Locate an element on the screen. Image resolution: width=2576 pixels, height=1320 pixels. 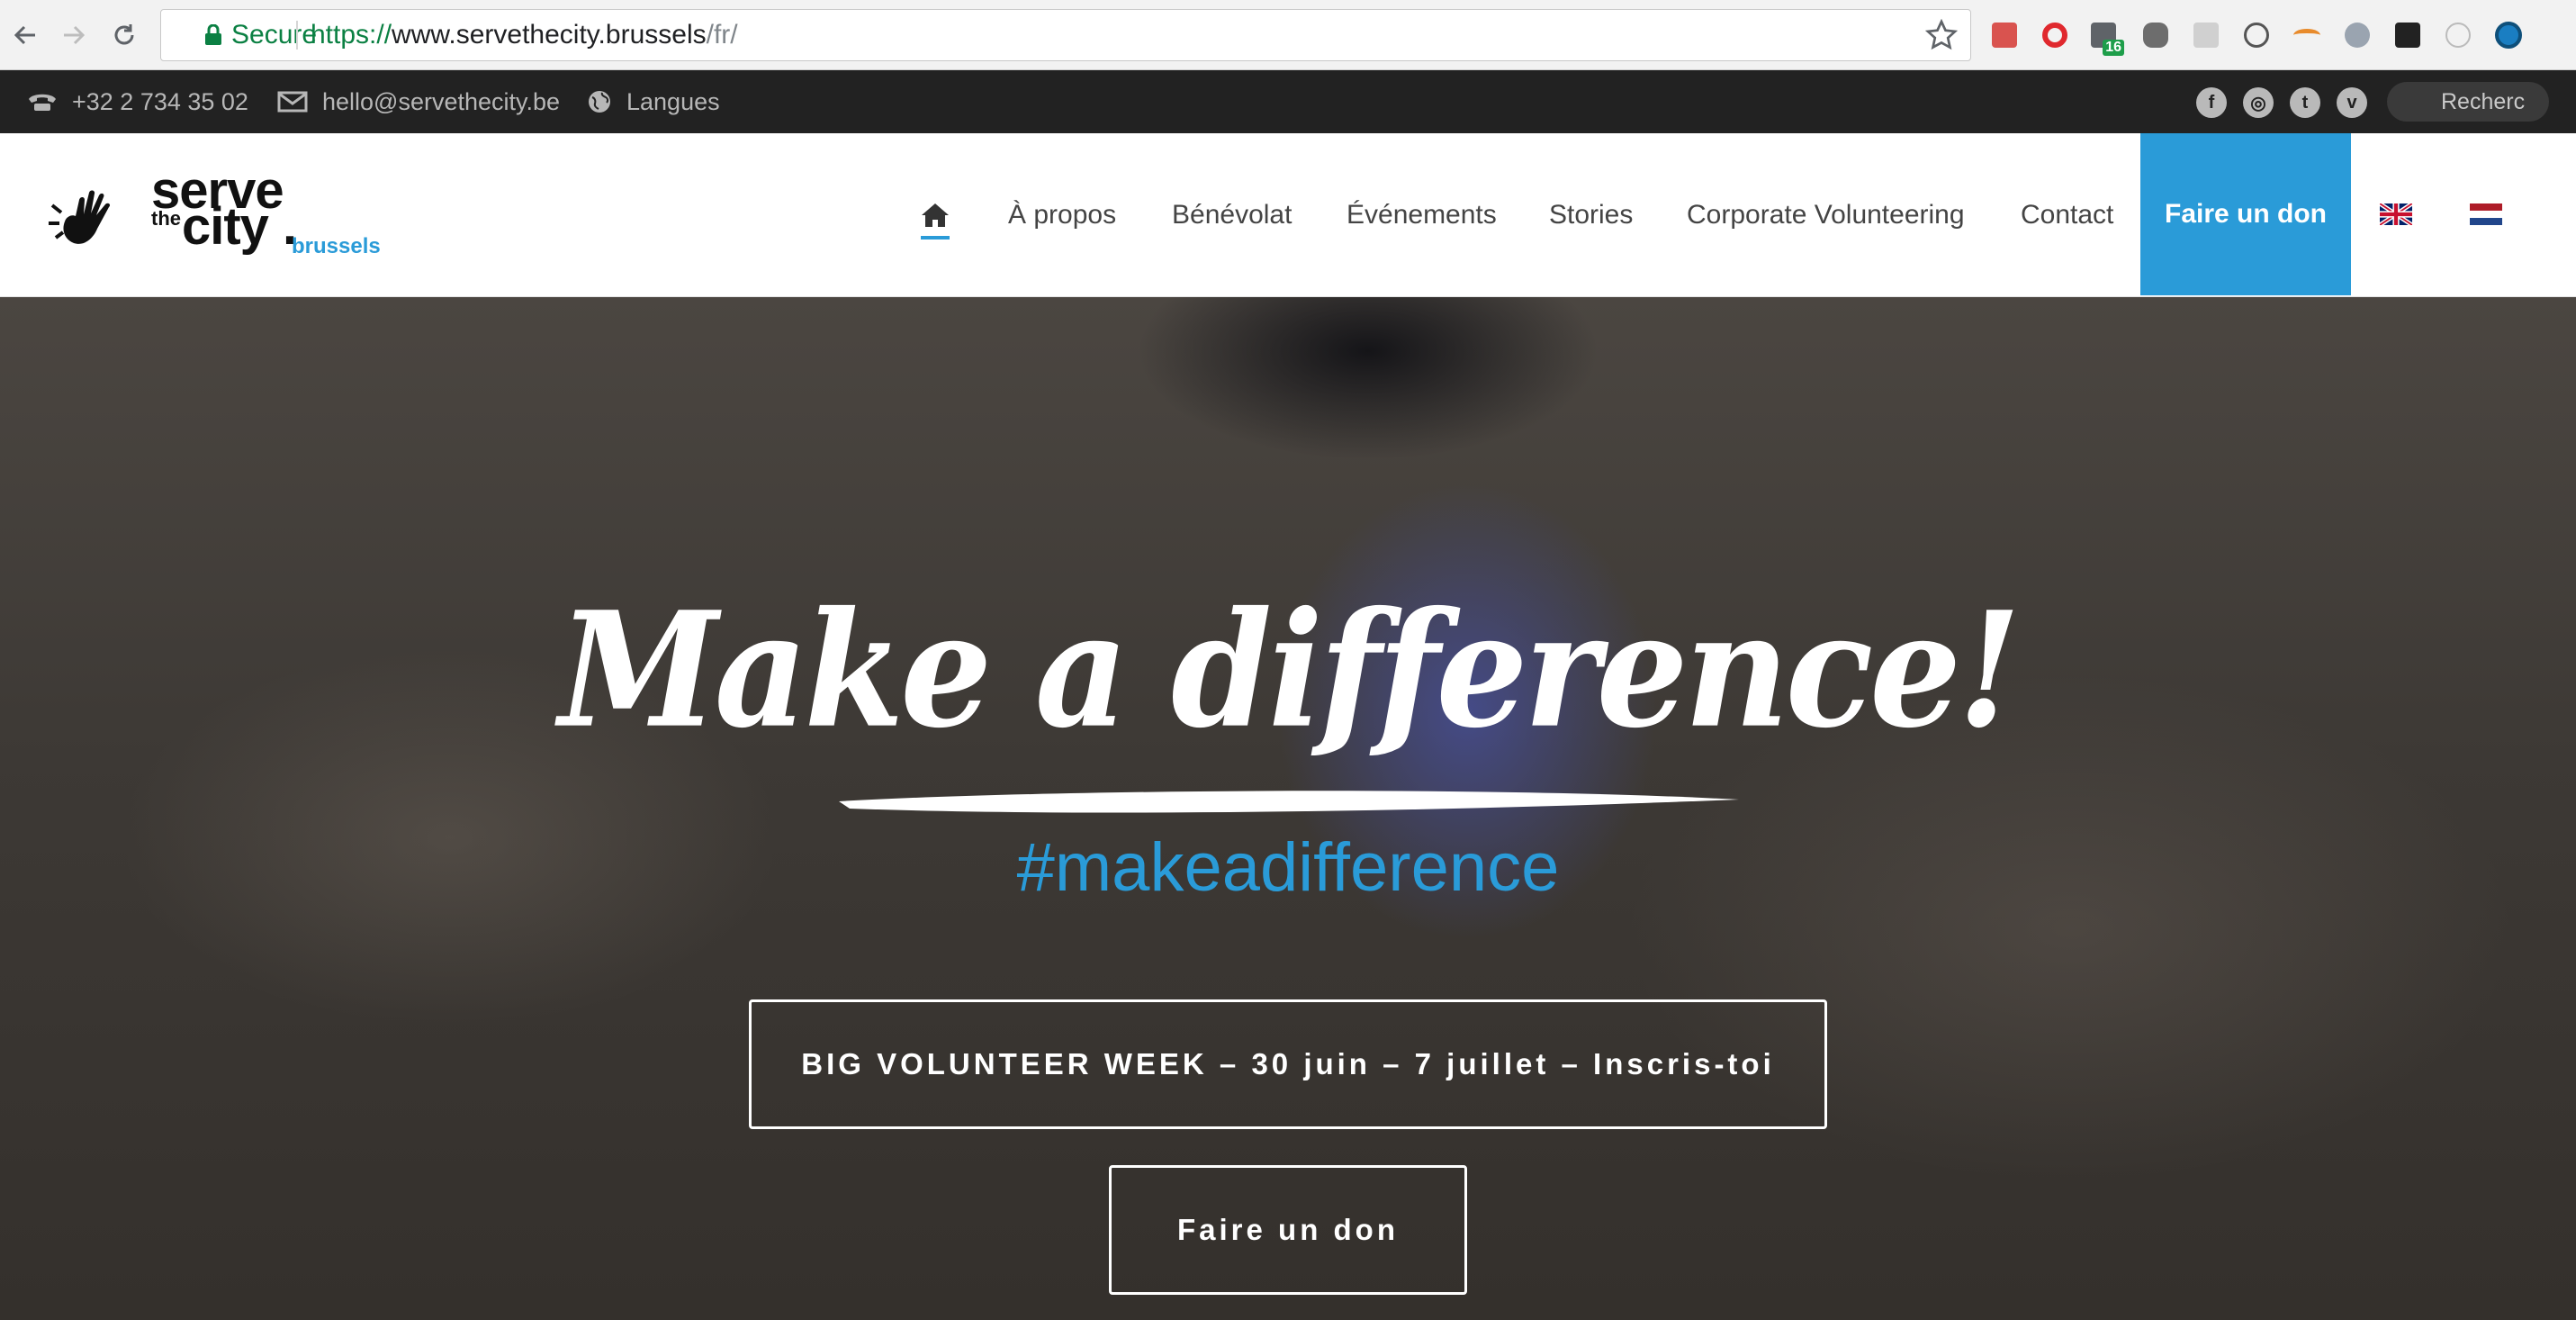
extension-arc-icon is located at coordinates (2307, 35).